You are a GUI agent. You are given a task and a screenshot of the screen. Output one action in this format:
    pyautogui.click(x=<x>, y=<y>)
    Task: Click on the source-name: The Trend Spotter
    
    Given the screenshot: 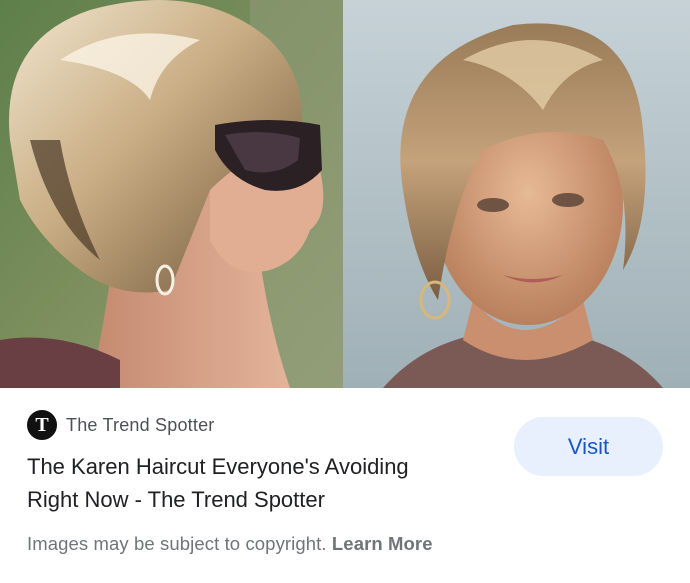 What is the action you would take?
    pyautogui.click(x=140, y=425)
    